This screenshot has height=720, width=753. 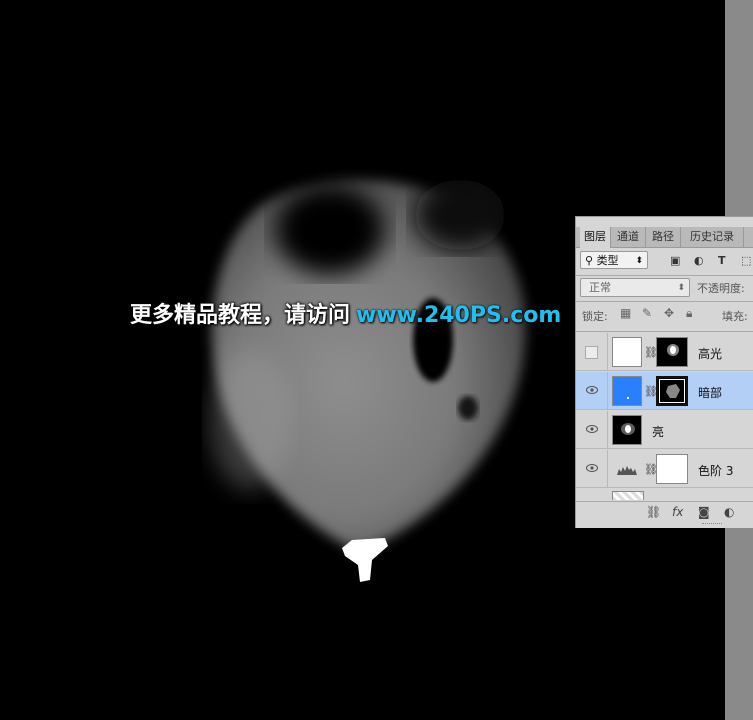 I want to click on text-icon: T, so click(x=722, y=260).